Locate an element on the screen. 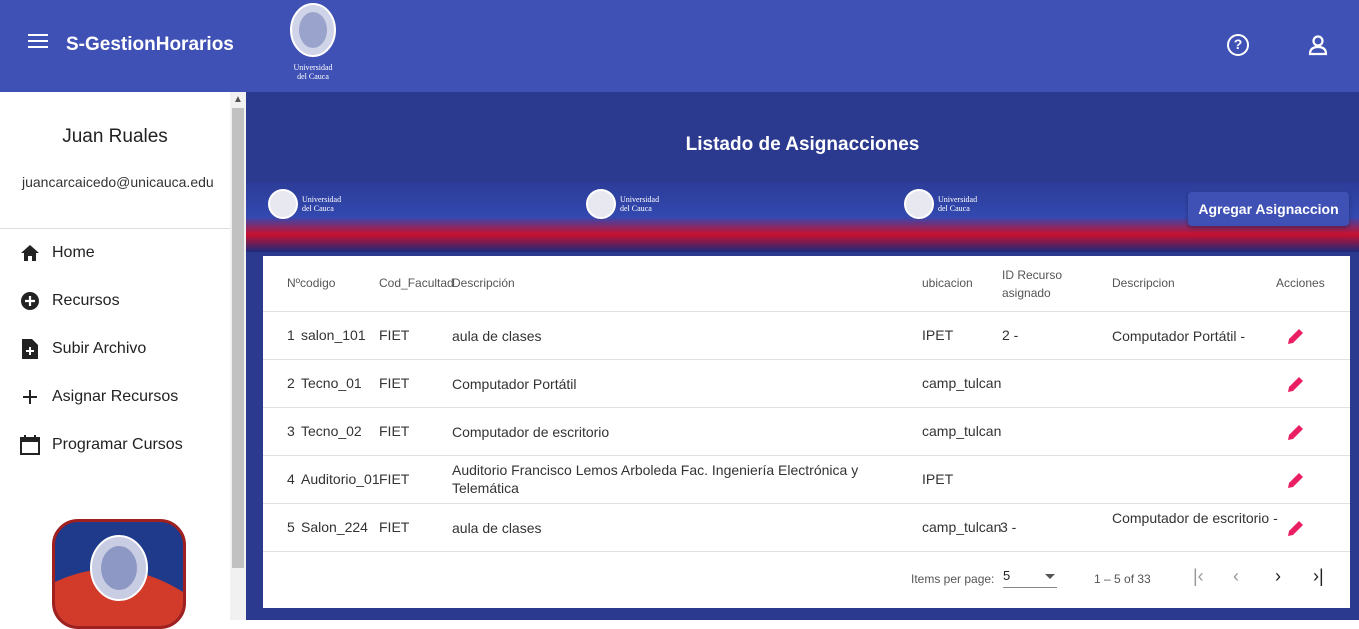 The image size is (1359, 629). add-circle-icon is located at coordinates (30, 301).